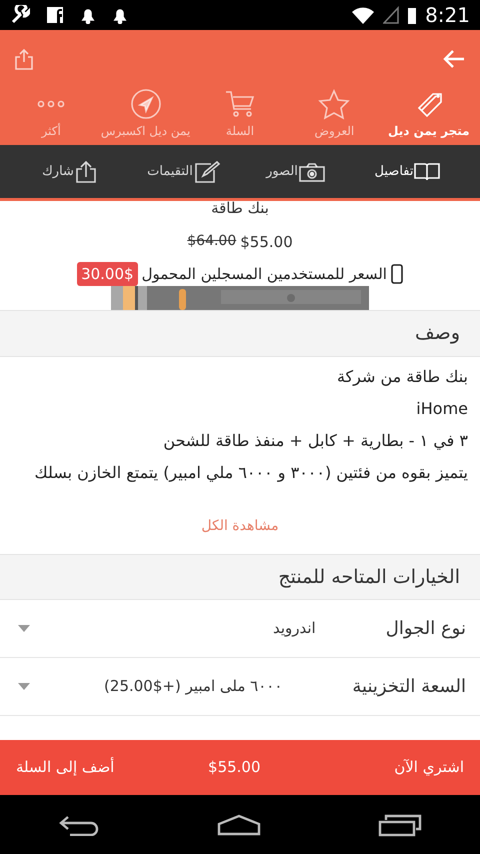 This screenshot has height=854, width=480. What do you see at coordinates (409, 687) in the screenshot?
I see `option-label: السعة التخزينية` at bounding box center [409, 687].